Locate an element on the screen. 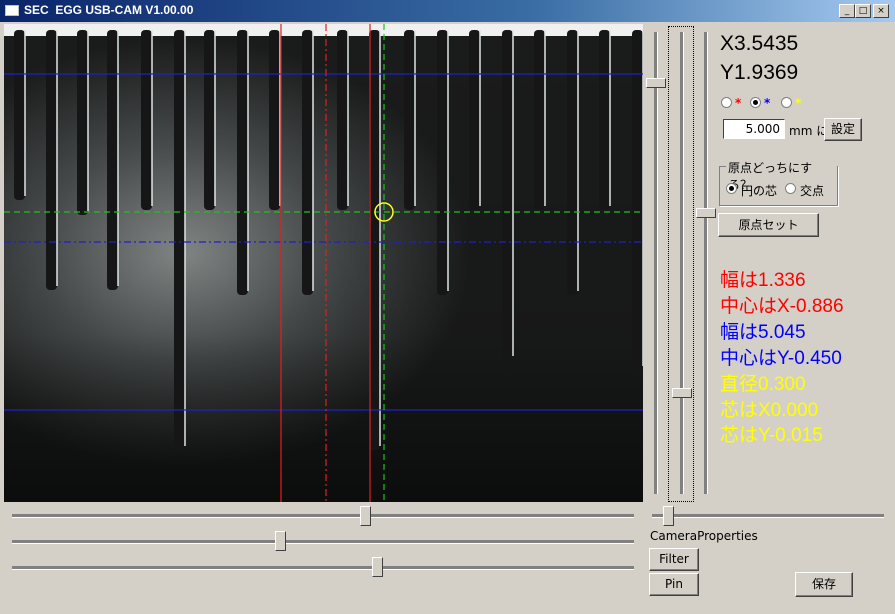 This screenshot has width=895, height=614. filter-button: Filter is located at coordinates (674, 559).